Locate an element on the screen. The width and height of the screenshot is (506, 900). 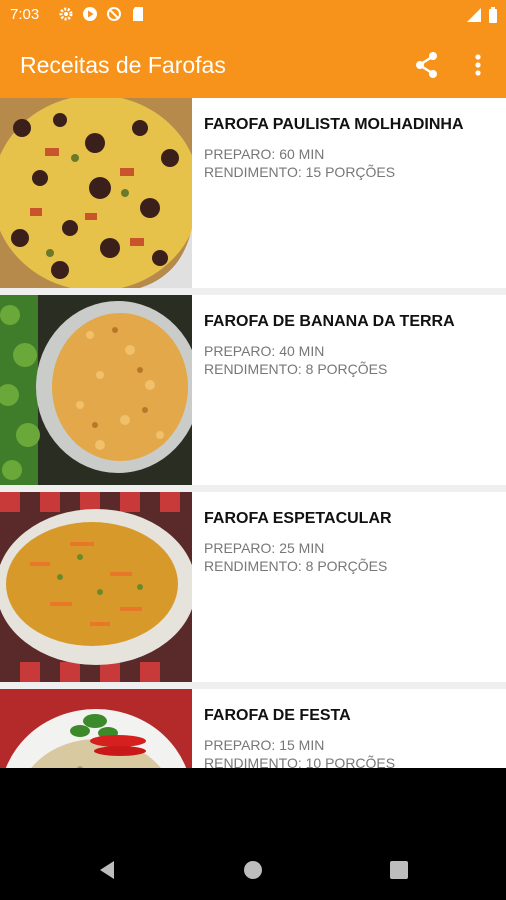
app-bar: Receitas de Farofas is located at coordinates (253, 64).